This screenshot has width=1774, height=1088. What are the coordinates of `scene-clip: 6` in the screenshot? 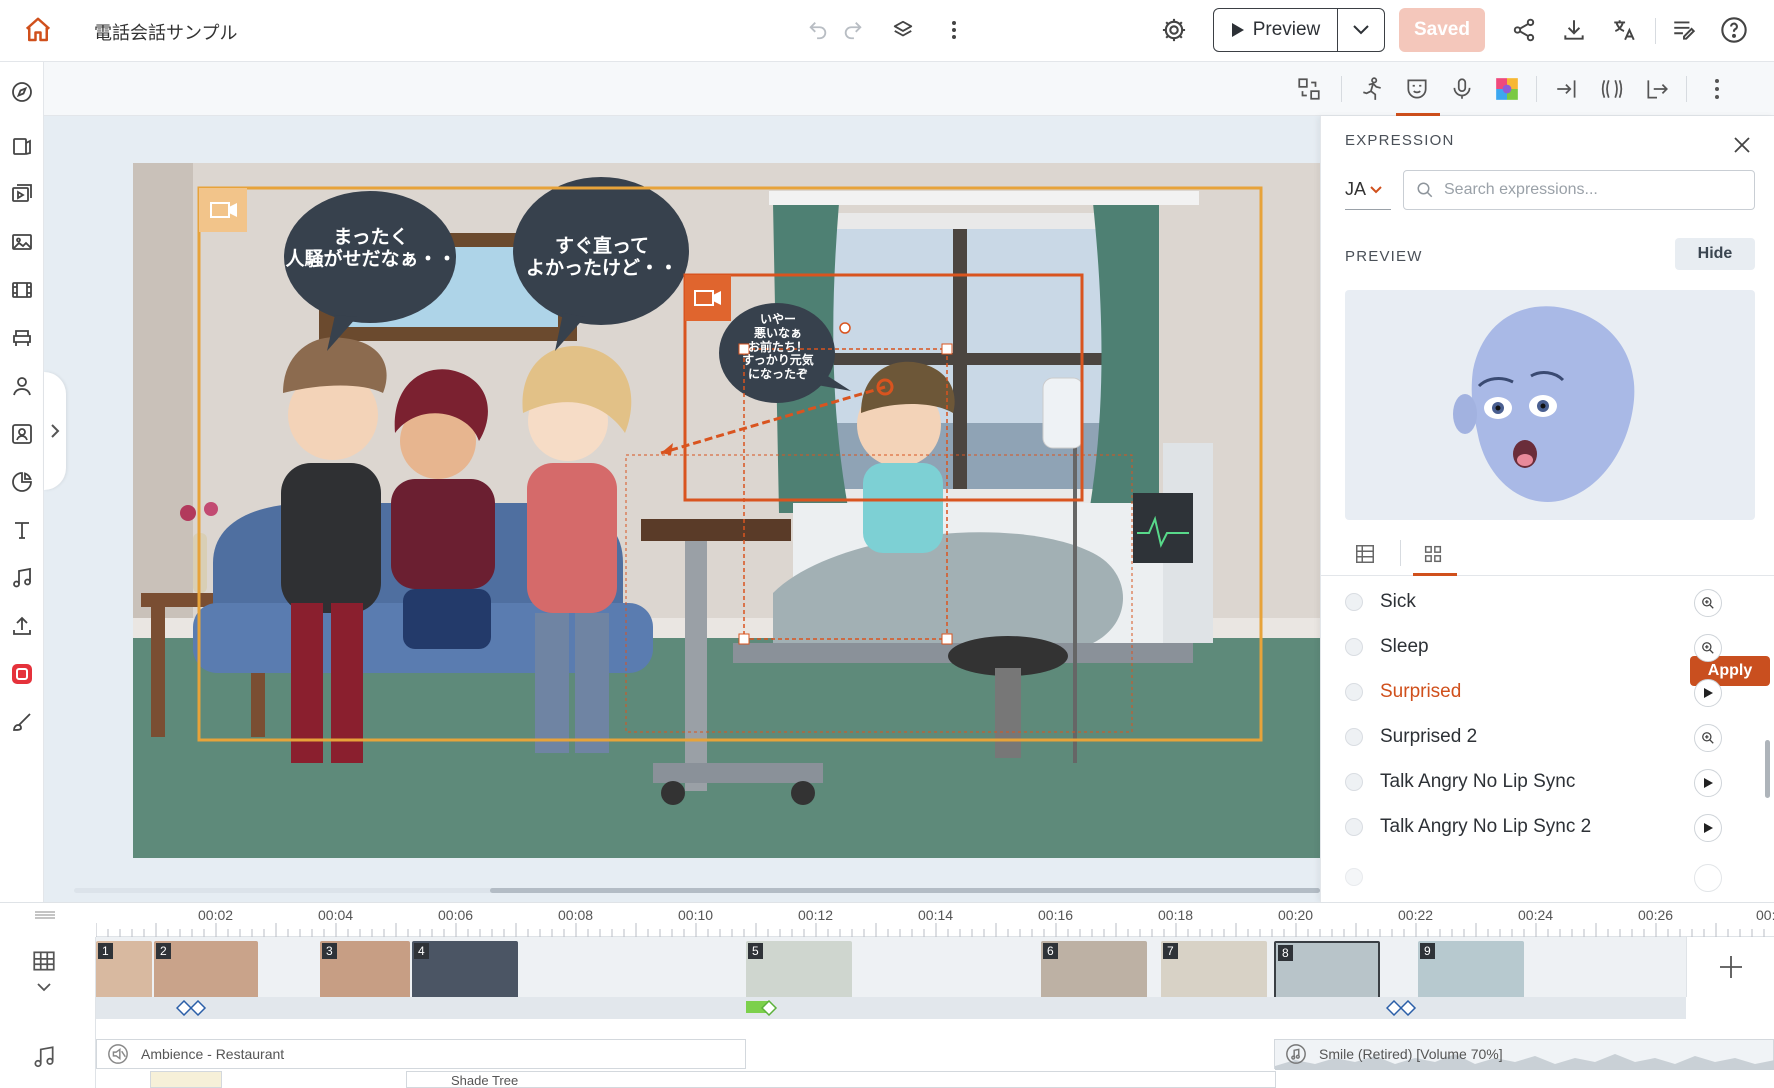 It's located at (1094, 970).